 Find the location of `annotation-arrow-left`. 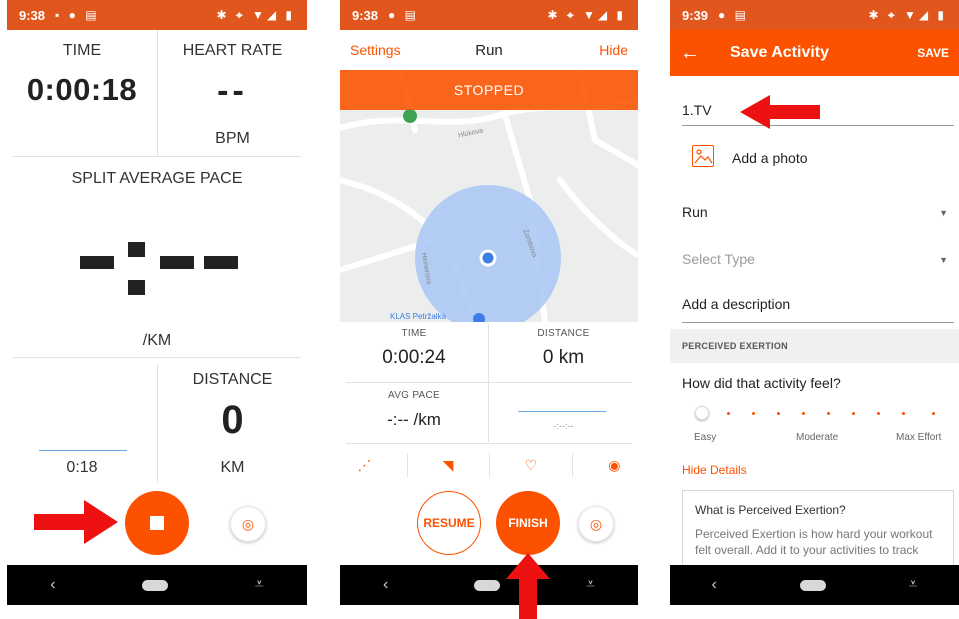

annotation-arrow-left is located at coordinates (780, 112).